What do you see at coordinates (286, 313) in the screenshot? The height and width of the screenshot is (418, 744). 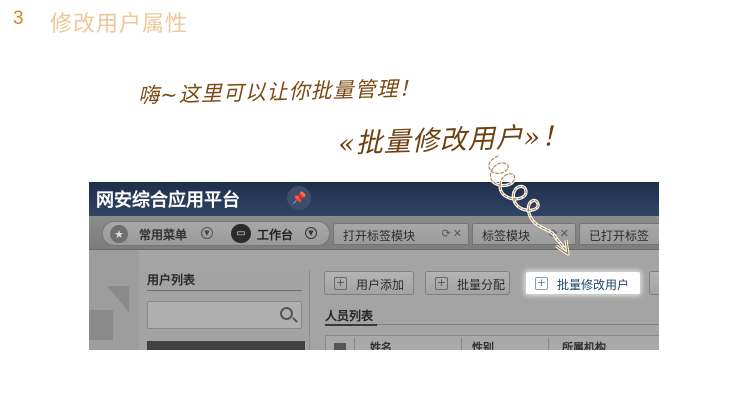 I see `search-icon` at bounding box center [286, 313].